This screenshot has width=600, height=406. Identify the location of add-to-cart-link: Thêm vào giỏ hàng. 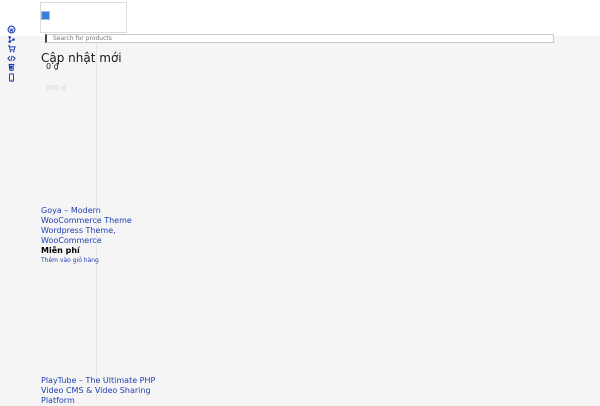
(101, 260).